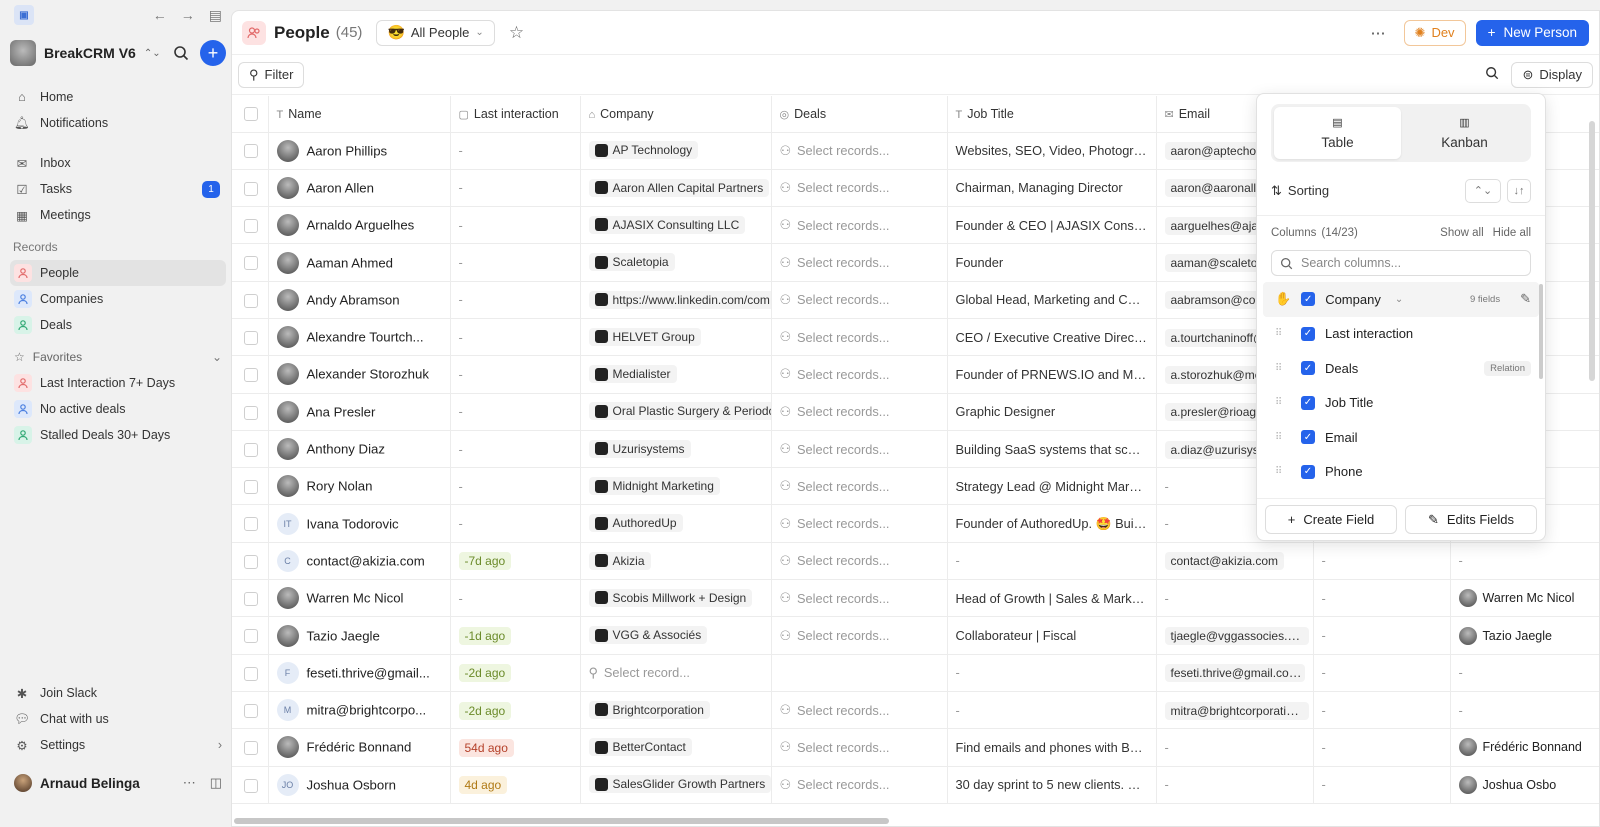 The width and height of the screenshot is (1600, 827). I want to click on company-chip: https://www.linkedin.com/com, so click(679, 299).